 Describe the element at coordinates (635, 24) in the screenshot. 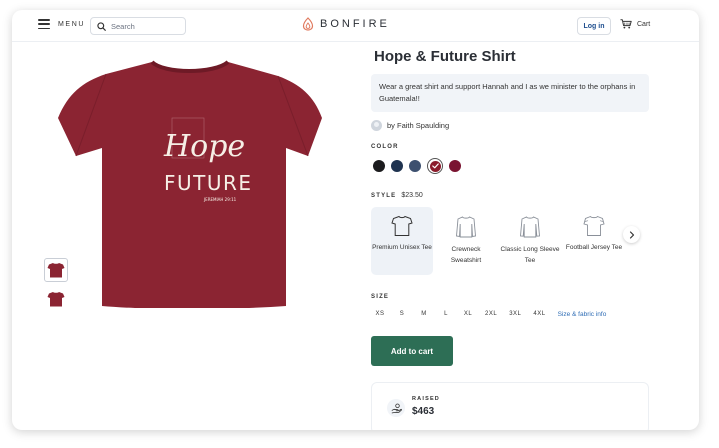

I see `cart-button: Cart` at that location.